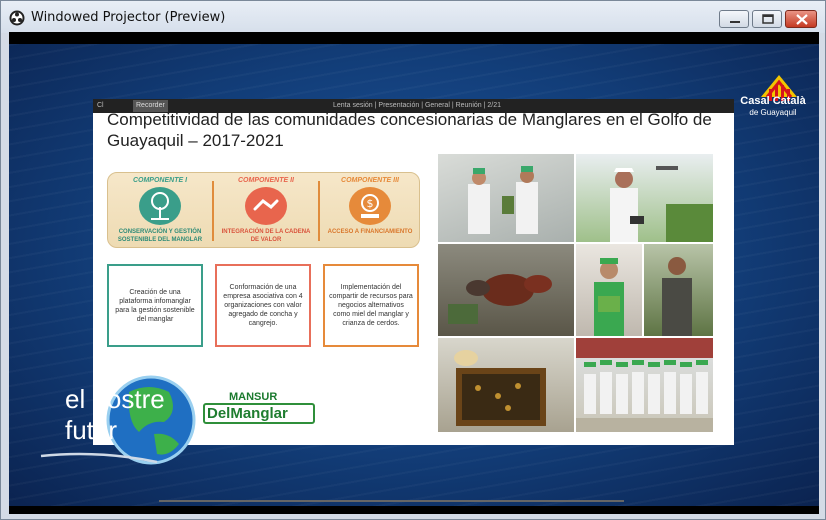 This screenshot has height=520, width=826. Describe the element at coordinates (128, 17) in the screenshot. I see `window-title: Windowed Projector (Preview)` at that location.